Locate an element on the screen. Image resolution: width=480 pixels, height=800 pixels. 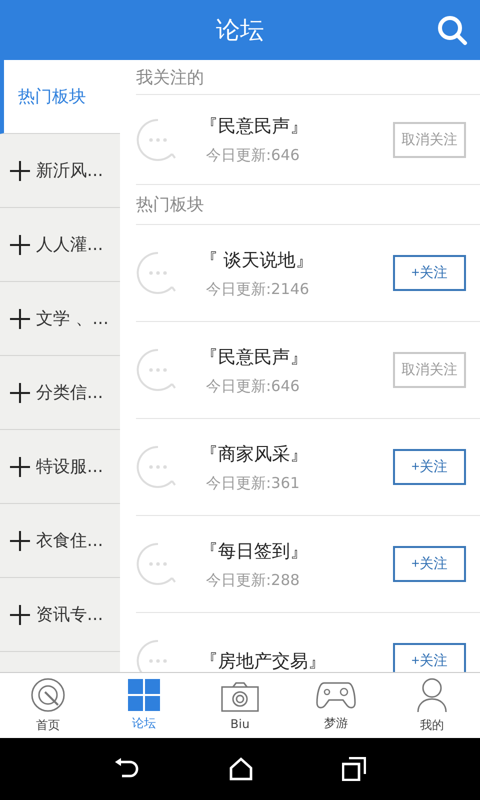
board-row: 『 谈天说地』 今日更新:2146 +关注 is located at coordinates (308, 273).